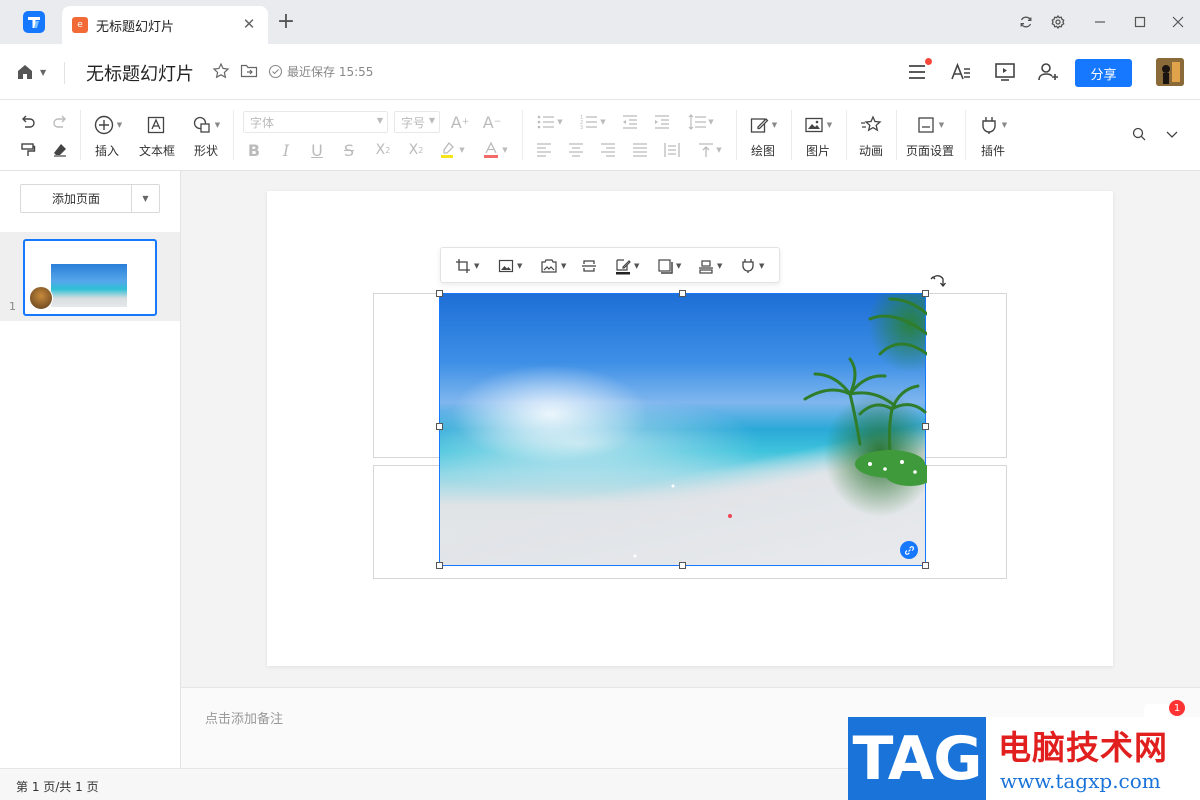  What do you see at coordinates (623, 266) in the screenshot?
I see `border-pen-icon` at bounding box center [623, 266].